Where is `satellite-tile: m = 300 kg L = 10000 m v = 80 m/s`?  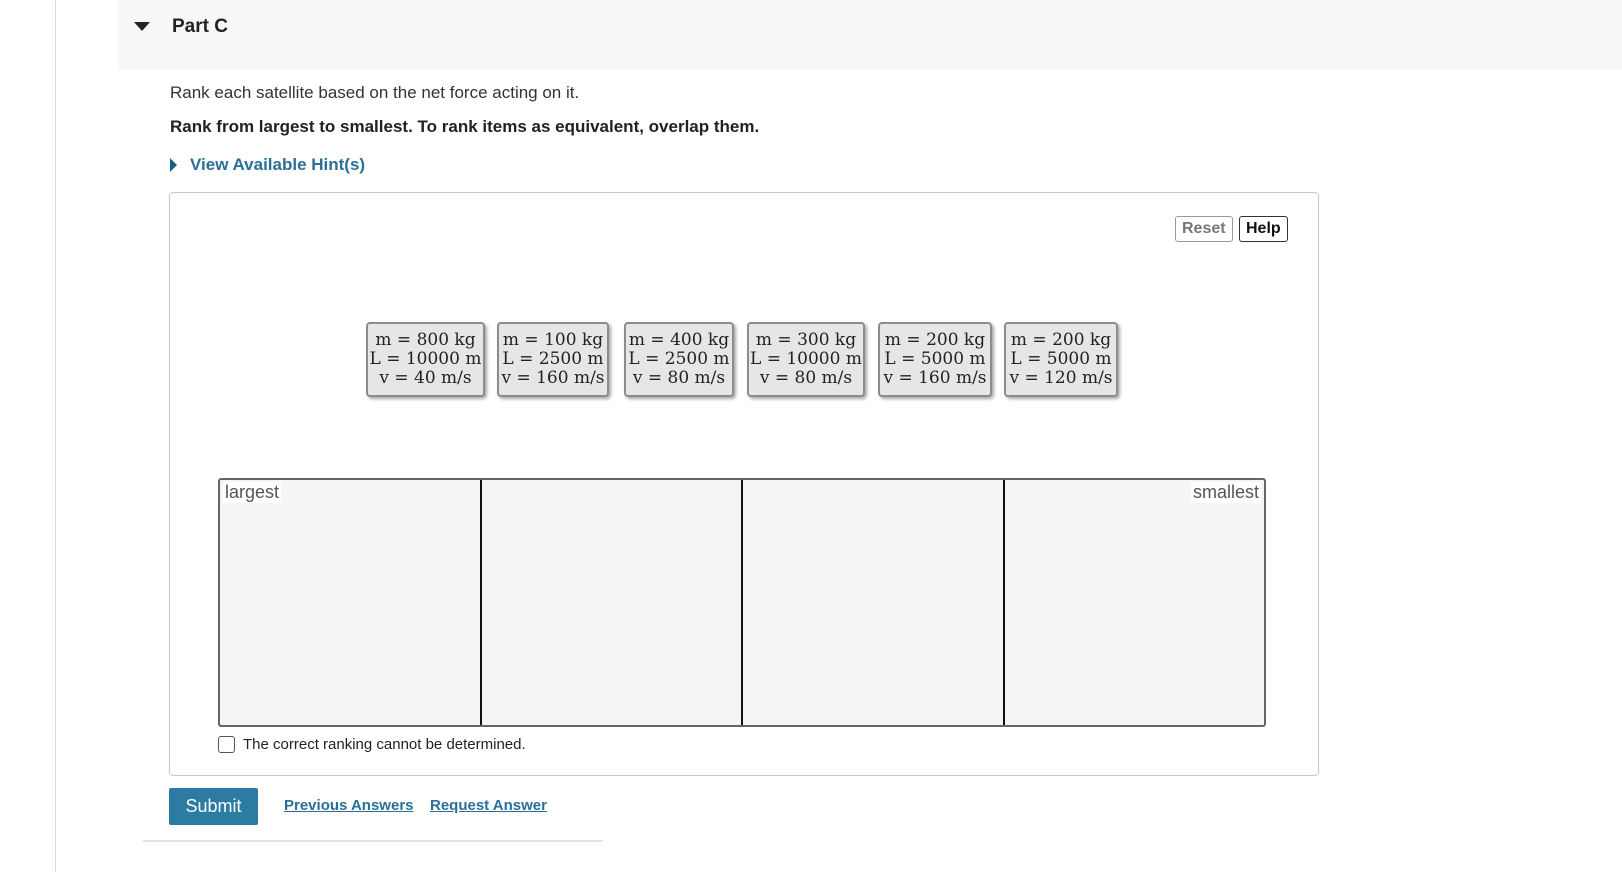
satellite-tile: m = 300 kg L = 10000 m v = 80 m/s is located at coordinates (806, 359).